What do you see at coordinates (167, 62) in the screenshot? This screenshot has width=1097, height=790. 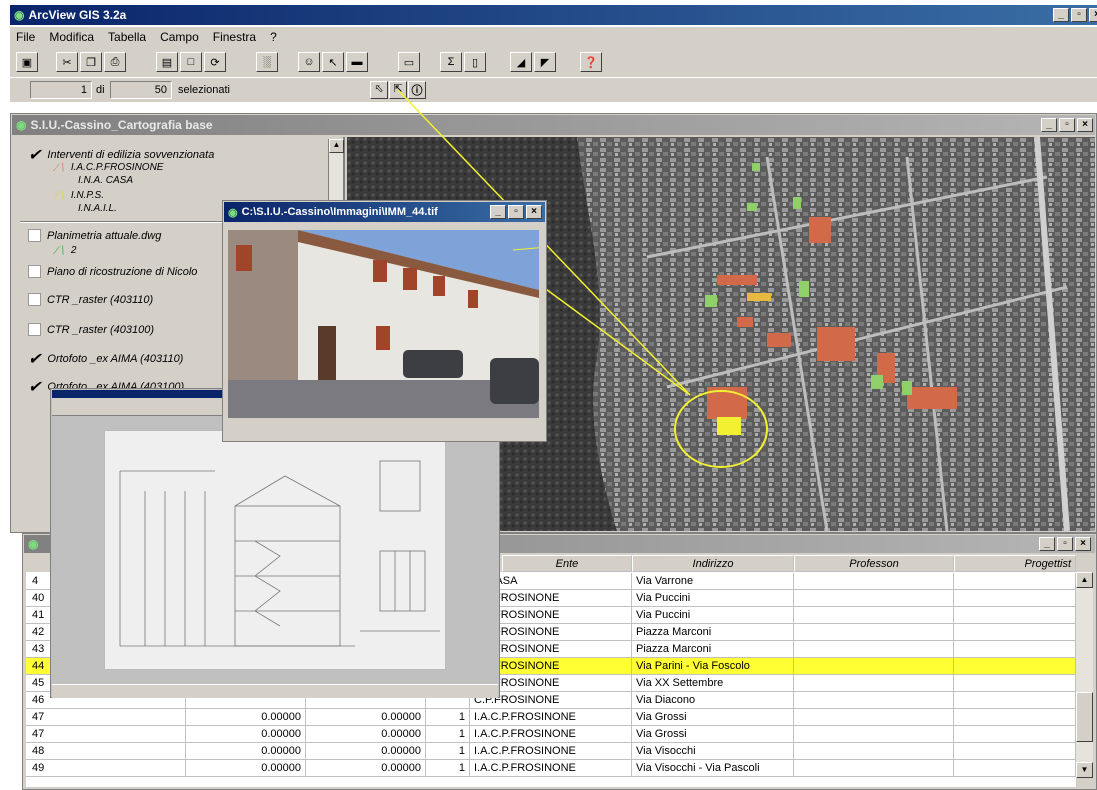 I see `table-icon: ▤` at bounding box center [167, 62].